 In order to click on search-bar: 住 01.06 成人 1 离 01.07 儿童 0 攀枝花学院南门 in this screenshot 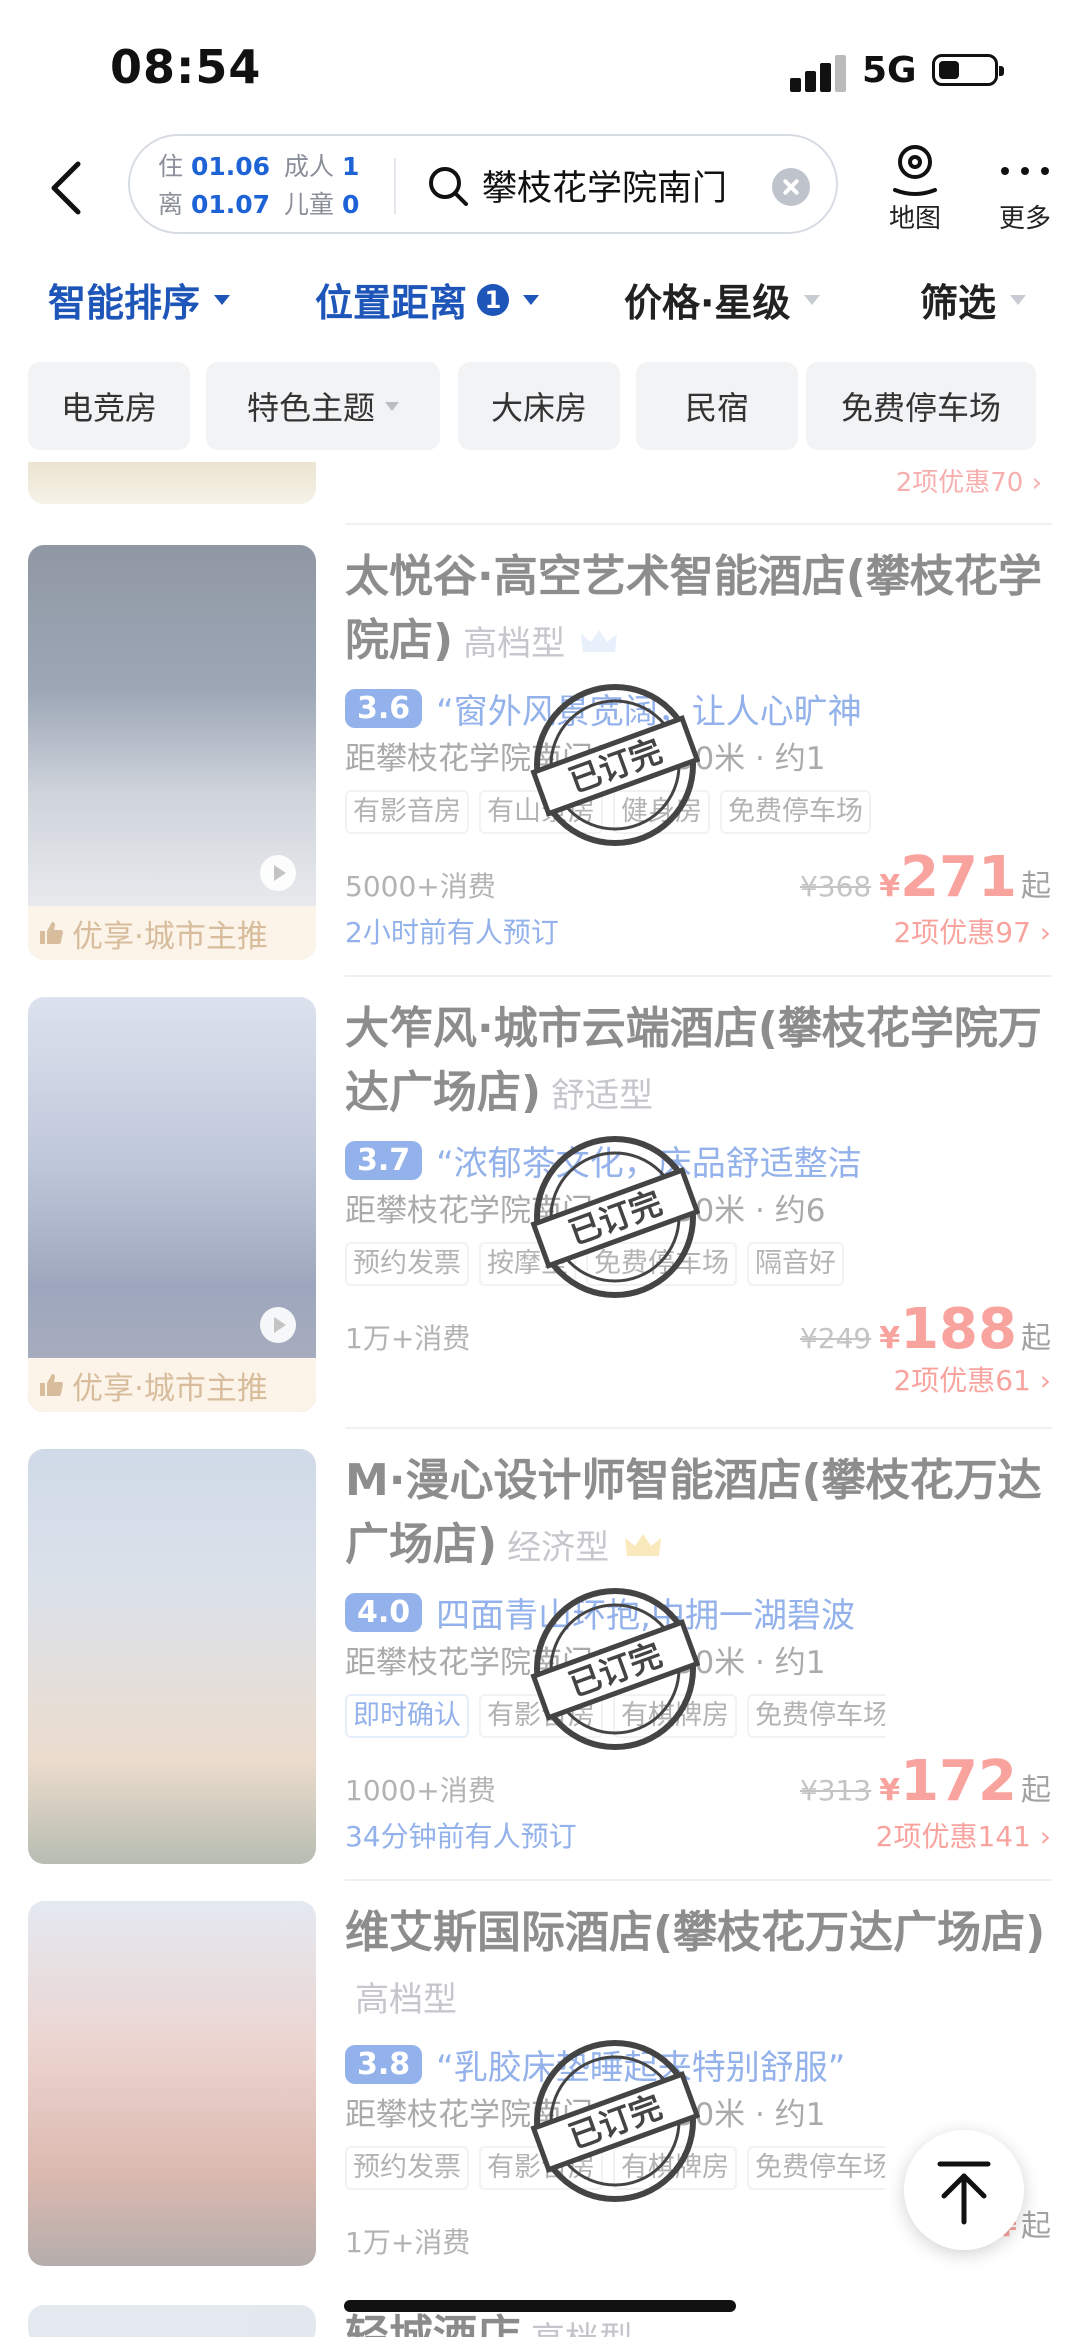, I will do `click(483, 184)`.